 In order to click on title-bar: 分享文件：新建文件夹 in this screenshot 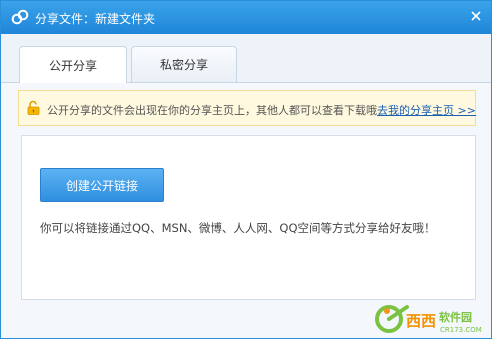, I will do `click(246, 17)`.